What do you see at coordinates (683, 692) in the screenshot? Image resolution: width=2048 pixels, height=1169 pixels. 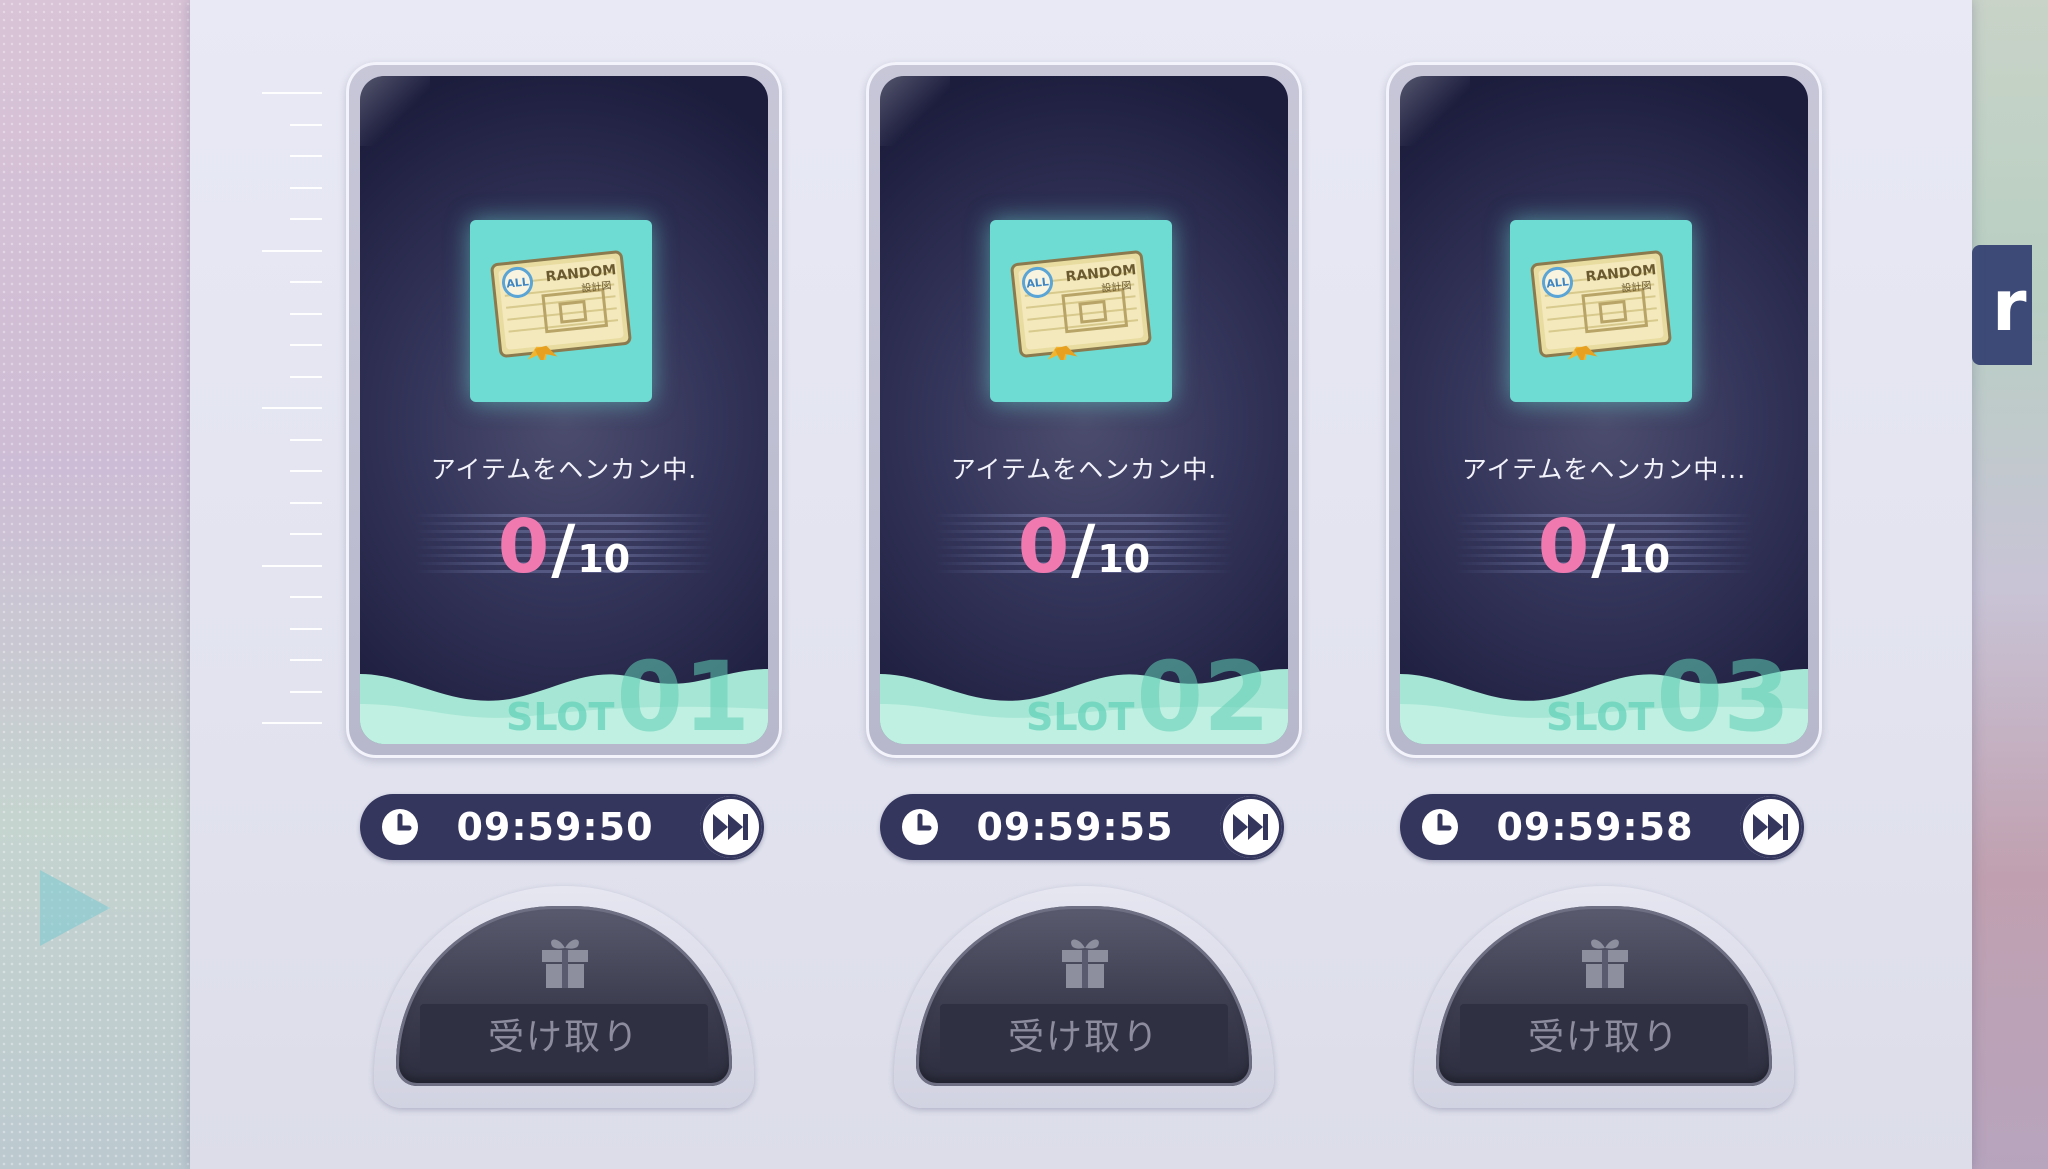 I see `slot-number-value: 01` at bounding box center [683, 692].